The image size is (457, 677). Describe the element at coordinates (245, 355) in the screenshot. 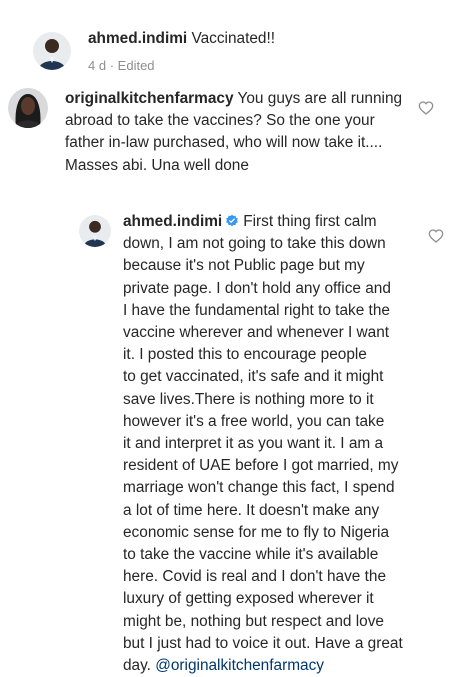

I see `comment-text-line: it. I posted this to encourage people` at that location.